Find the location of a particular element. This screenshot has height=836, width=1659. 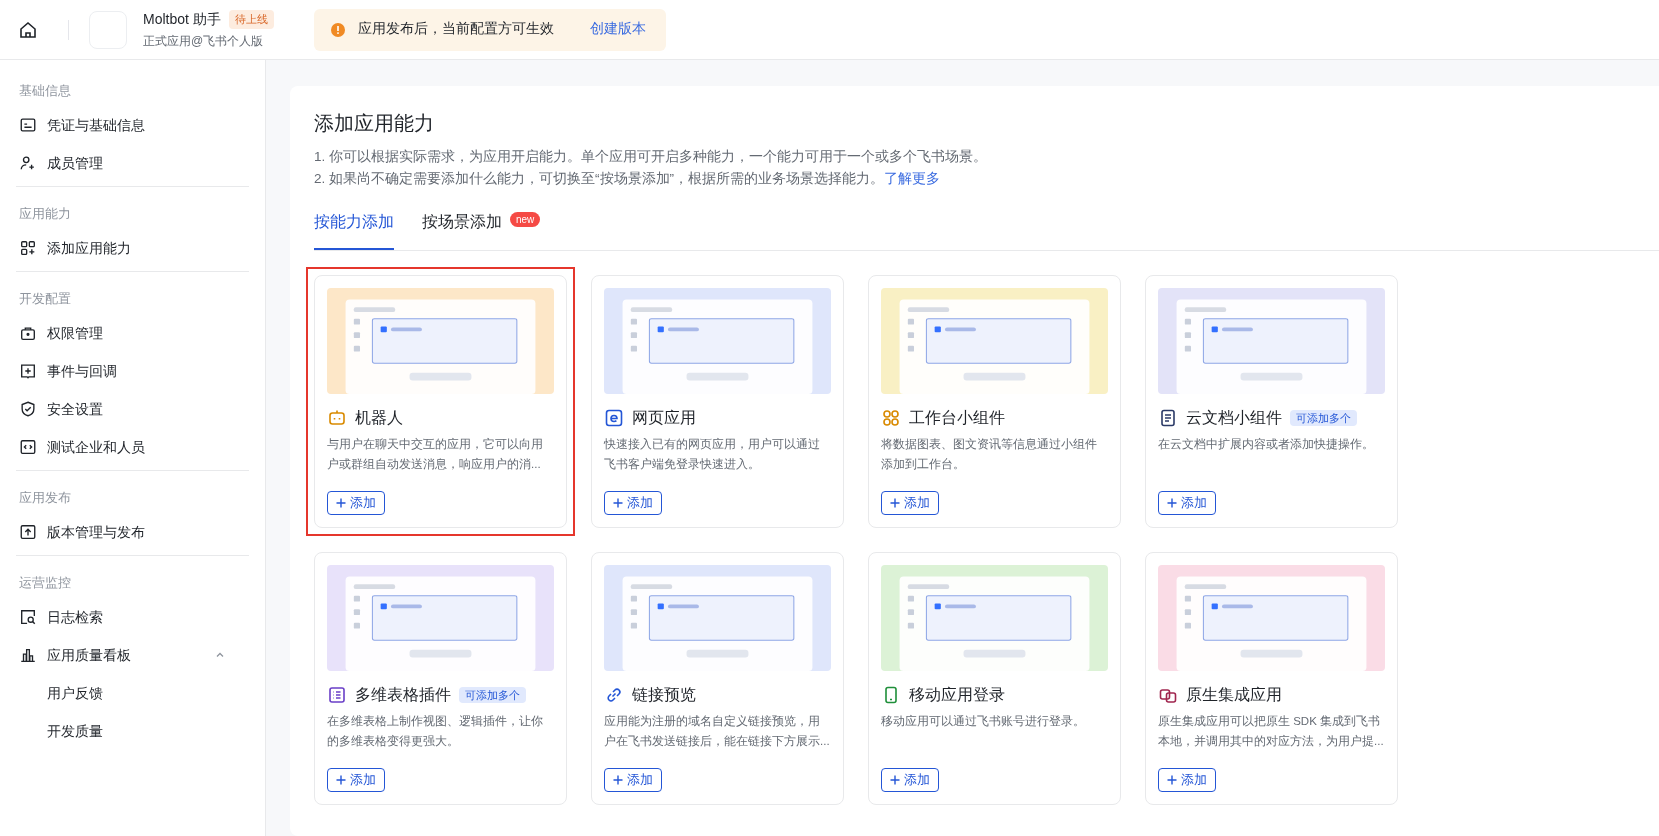

card-title: 多维表格插件 is located at coordinates (403, 695).